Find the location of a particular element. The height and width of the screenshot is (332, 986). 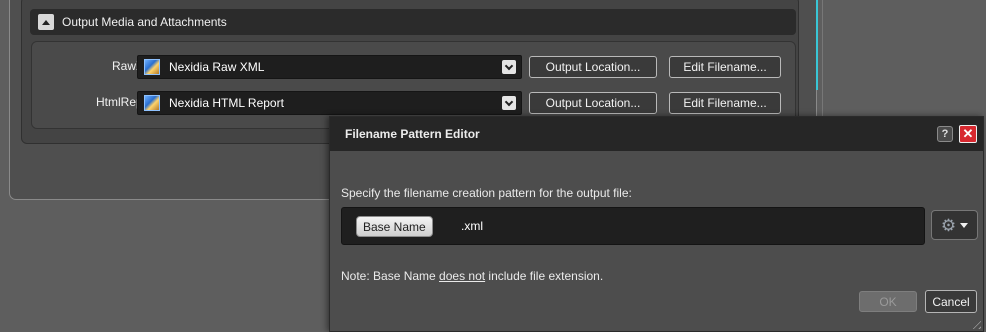

filename-pattern-input: Base Name .xml is located at coordinates (633, 226).